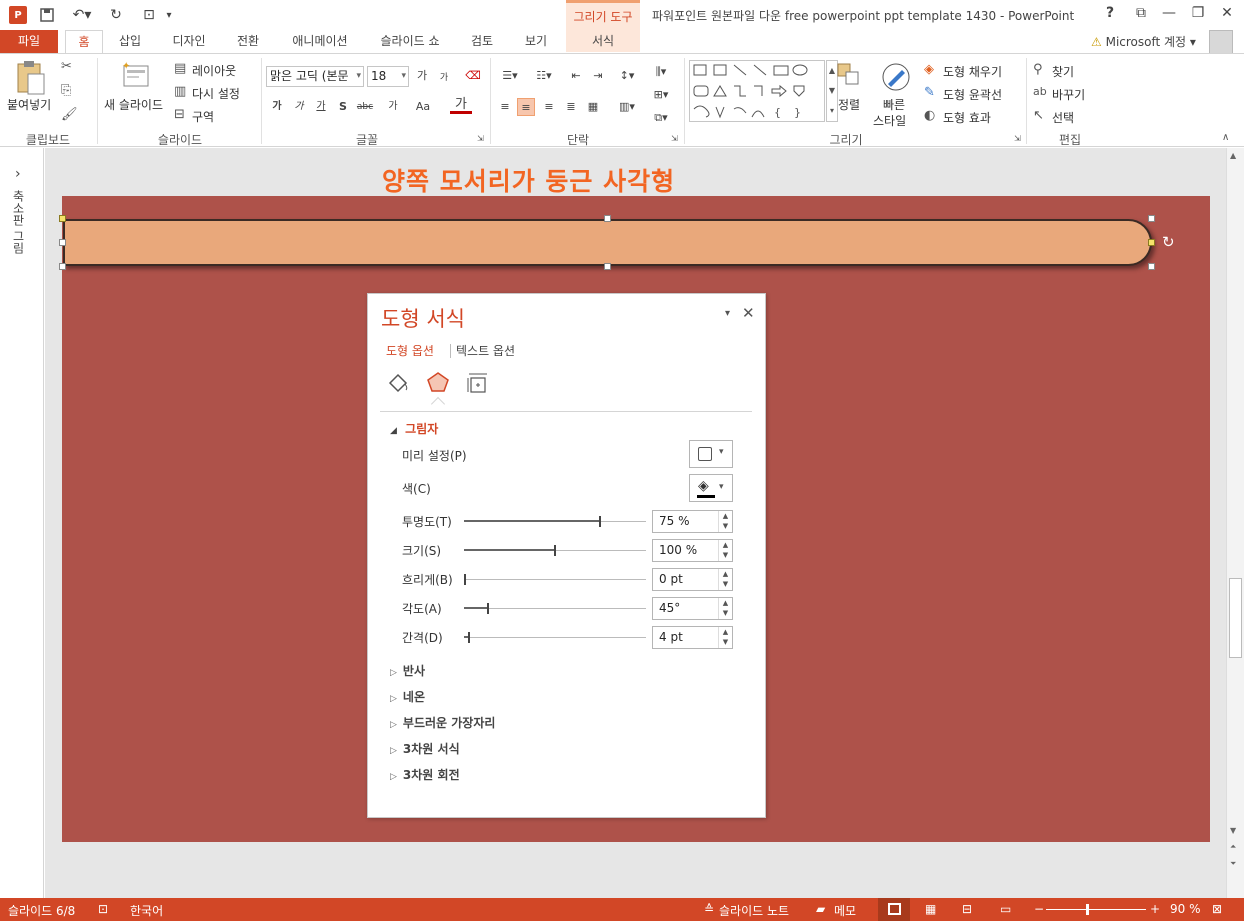  Describe the element at coordinates (31, 78) in the screenshot. I see `paste-icon` at that location.